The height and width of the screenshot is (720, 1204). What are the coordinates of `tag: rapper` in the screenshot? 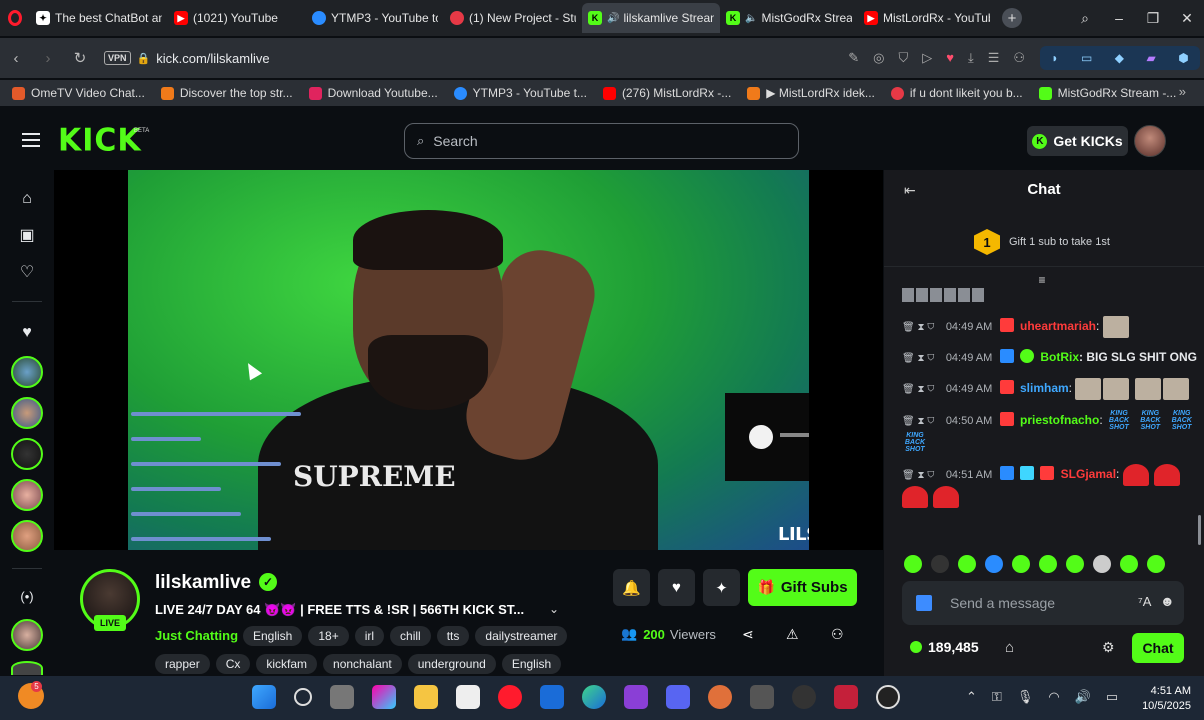 It's located at (182, 664).